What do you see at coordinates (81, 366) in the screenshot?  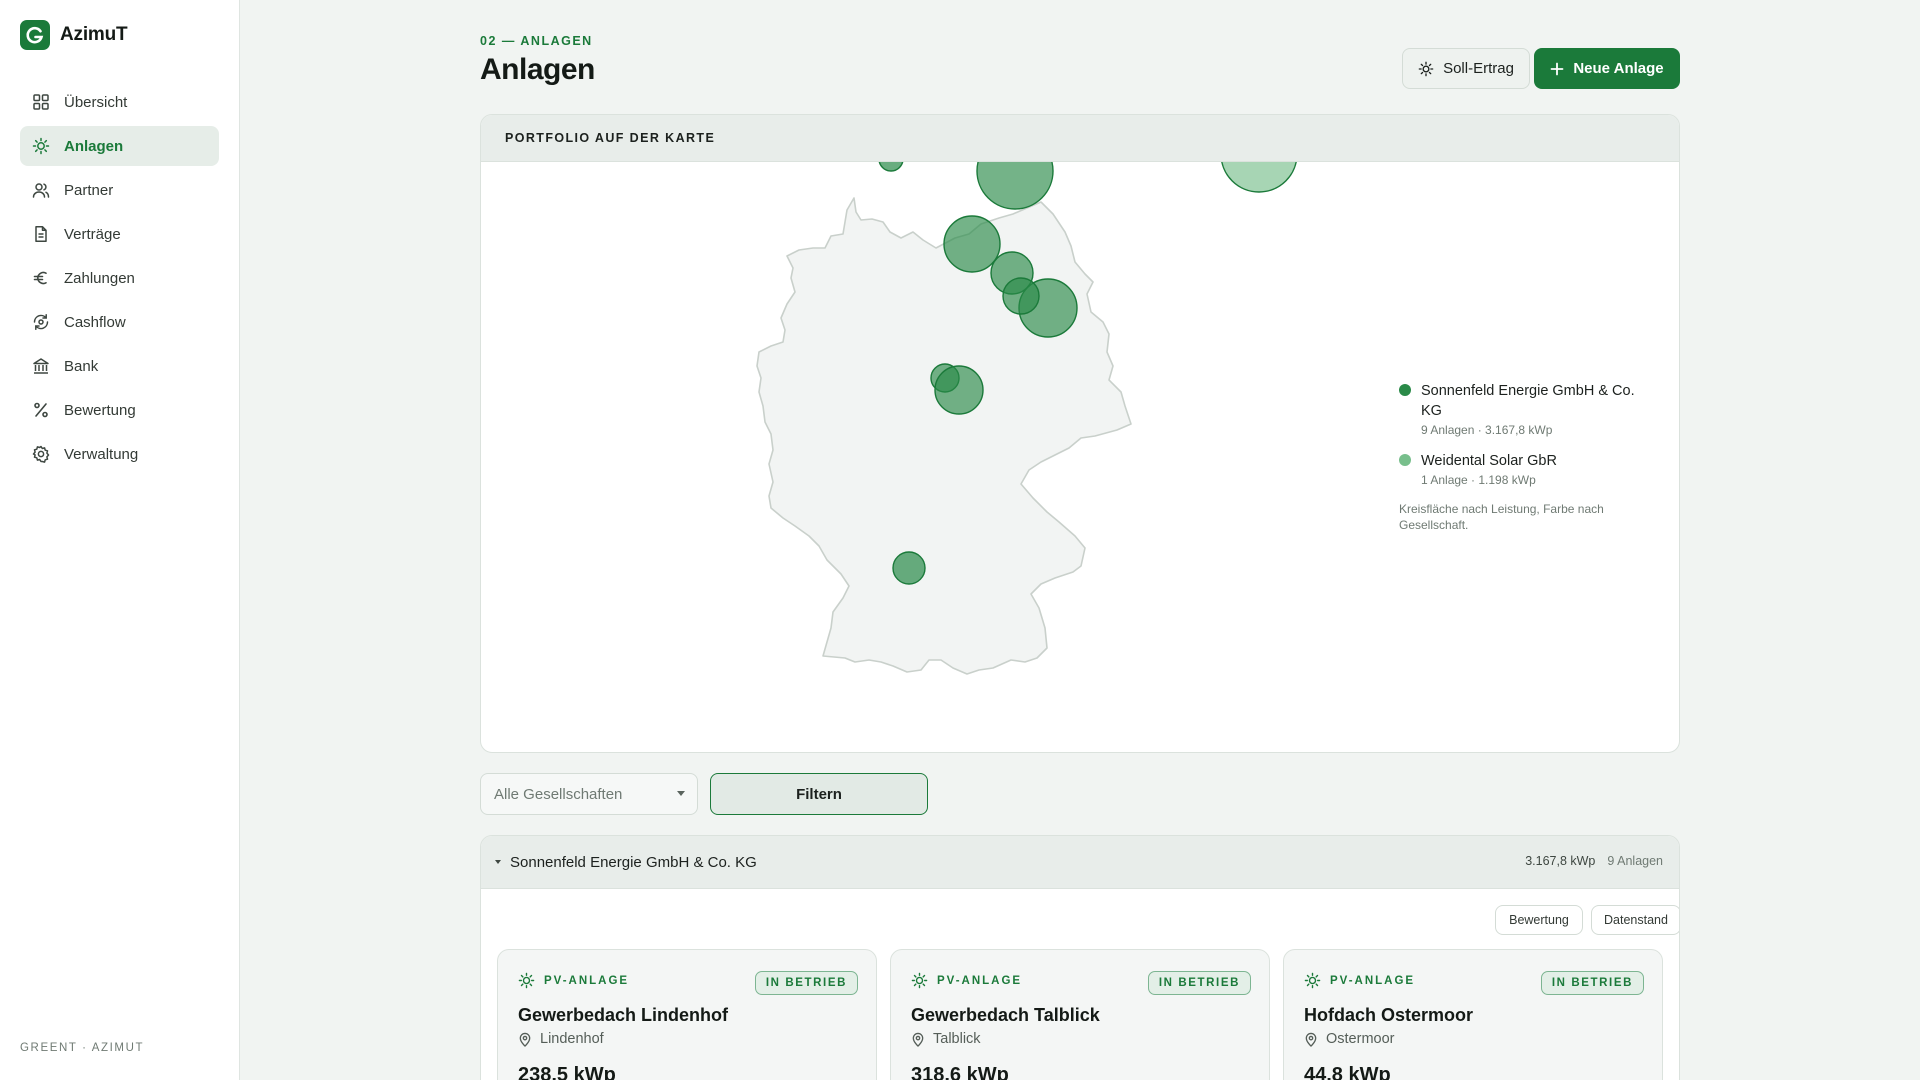 I see `sidebar-item-label: Bank` at bounding box center [81, 366].